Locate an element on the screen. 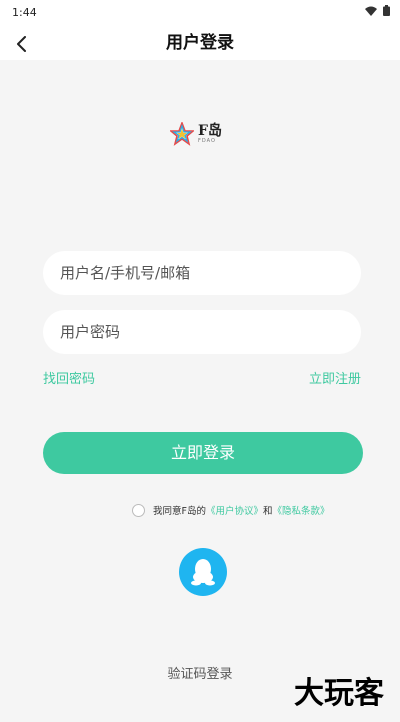 The width and height of the screenshot is (400, 722). qq-login-button is located at coordinates (203, 572).